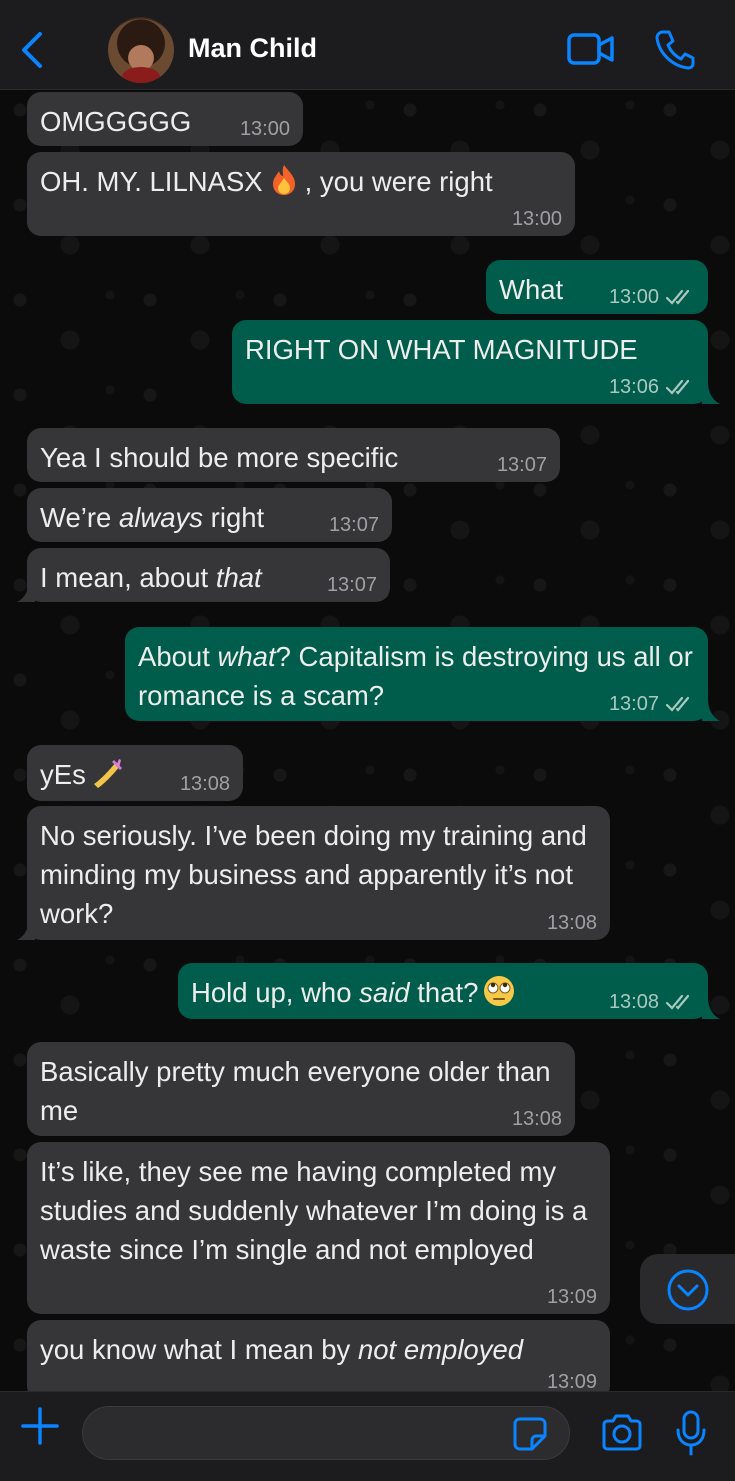  I want to click on scroll-to-bottom-button, so click(687, 1289).